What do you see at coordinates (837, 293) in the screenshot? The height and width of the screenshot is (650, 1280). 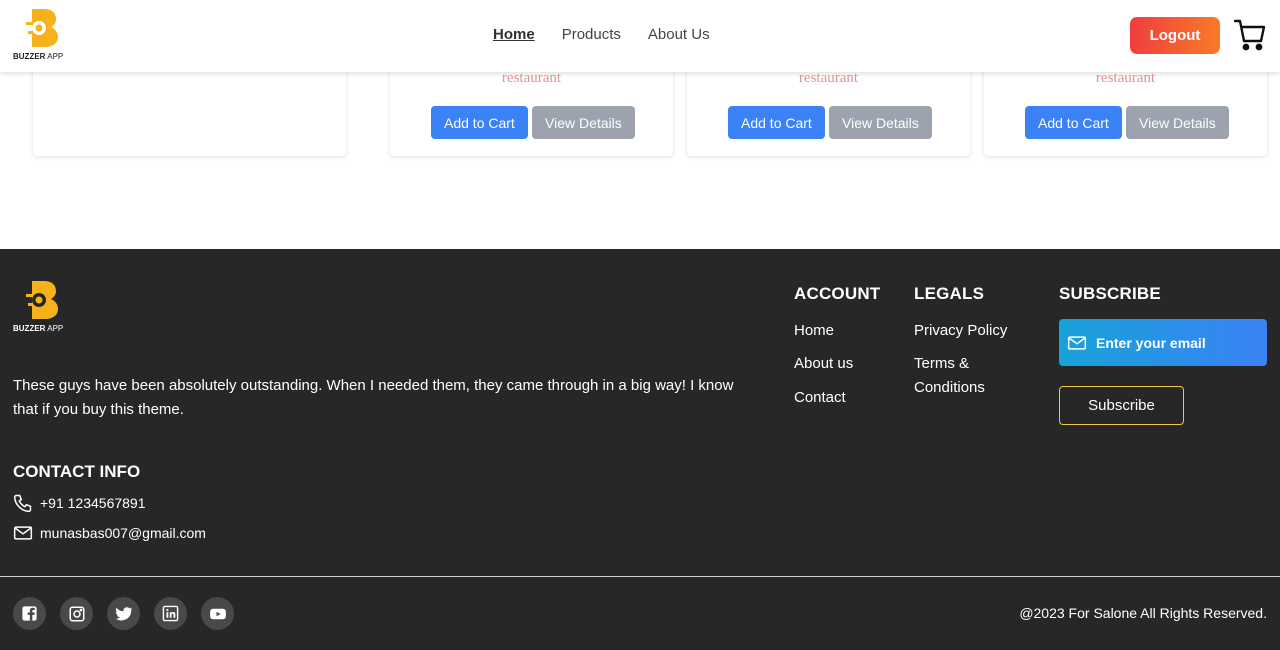 I see `account-heading: ACCOUNT` at bounding box center [837, 293].